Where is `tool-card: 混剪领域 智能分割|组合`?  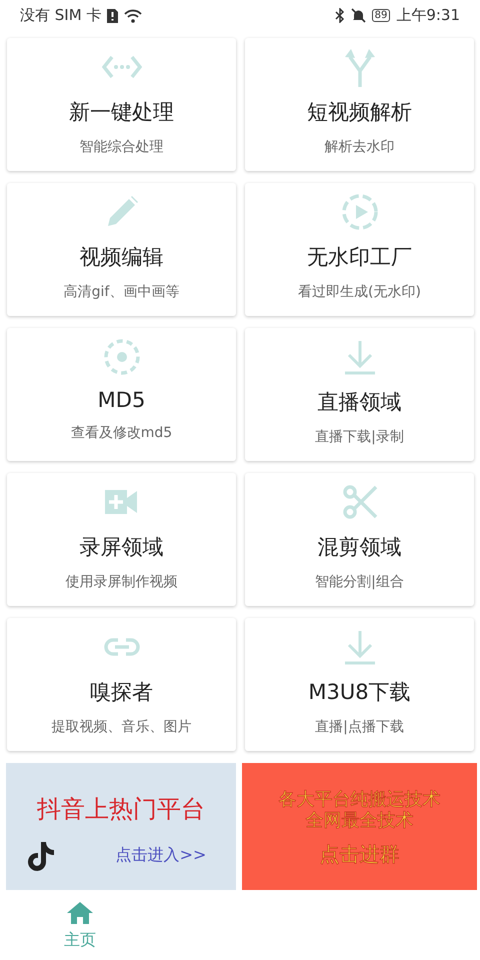
tool-card: 混剪领域 智能分割|组合 is located at coordinates (359, 539).